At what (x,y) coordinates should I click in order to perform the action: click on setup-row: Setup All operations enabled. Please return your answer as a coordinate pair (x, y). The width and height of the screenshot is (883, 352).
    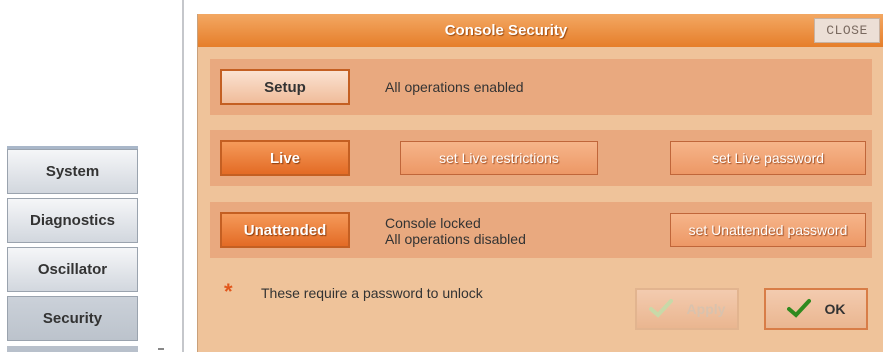
    Looking at the image, I should click on (541, 87).